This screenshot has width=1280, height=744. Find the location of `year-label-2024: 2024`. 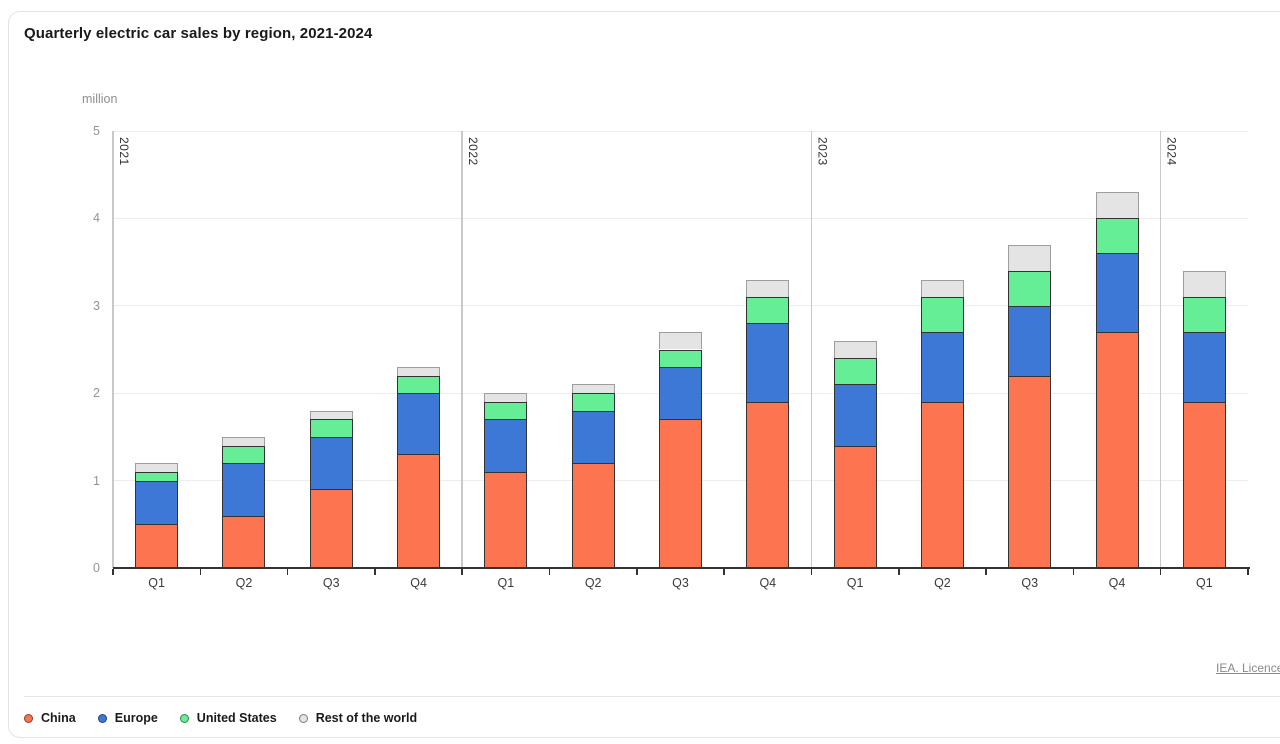

year-label-2024: 2024 is located at coordinates (1171, 151).